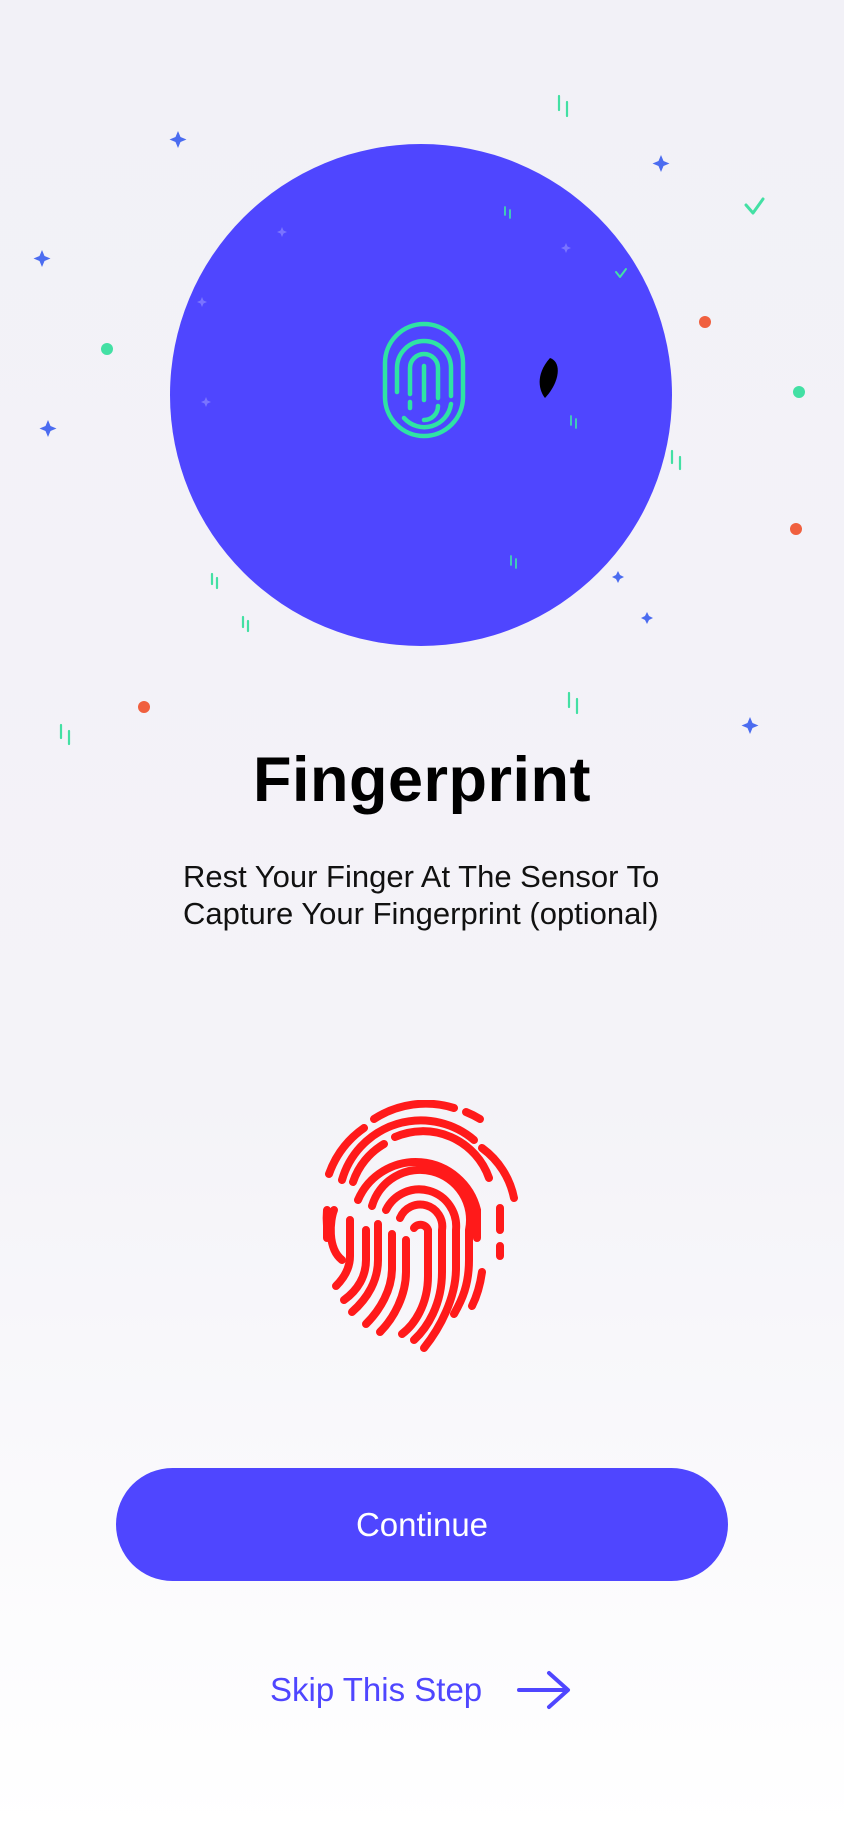  What do you see at coordinates (754, 206) in the screenshot?
I see `confetti-checks` at bounding box center [754, 206].